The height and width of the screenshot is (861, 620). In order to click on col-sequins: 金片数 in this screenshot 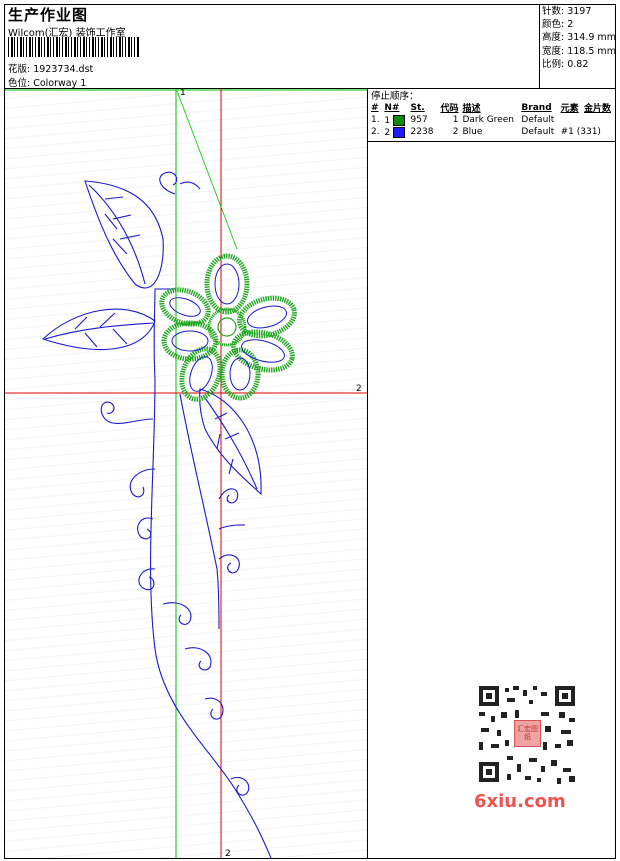, I will do `click(598, 109)`.